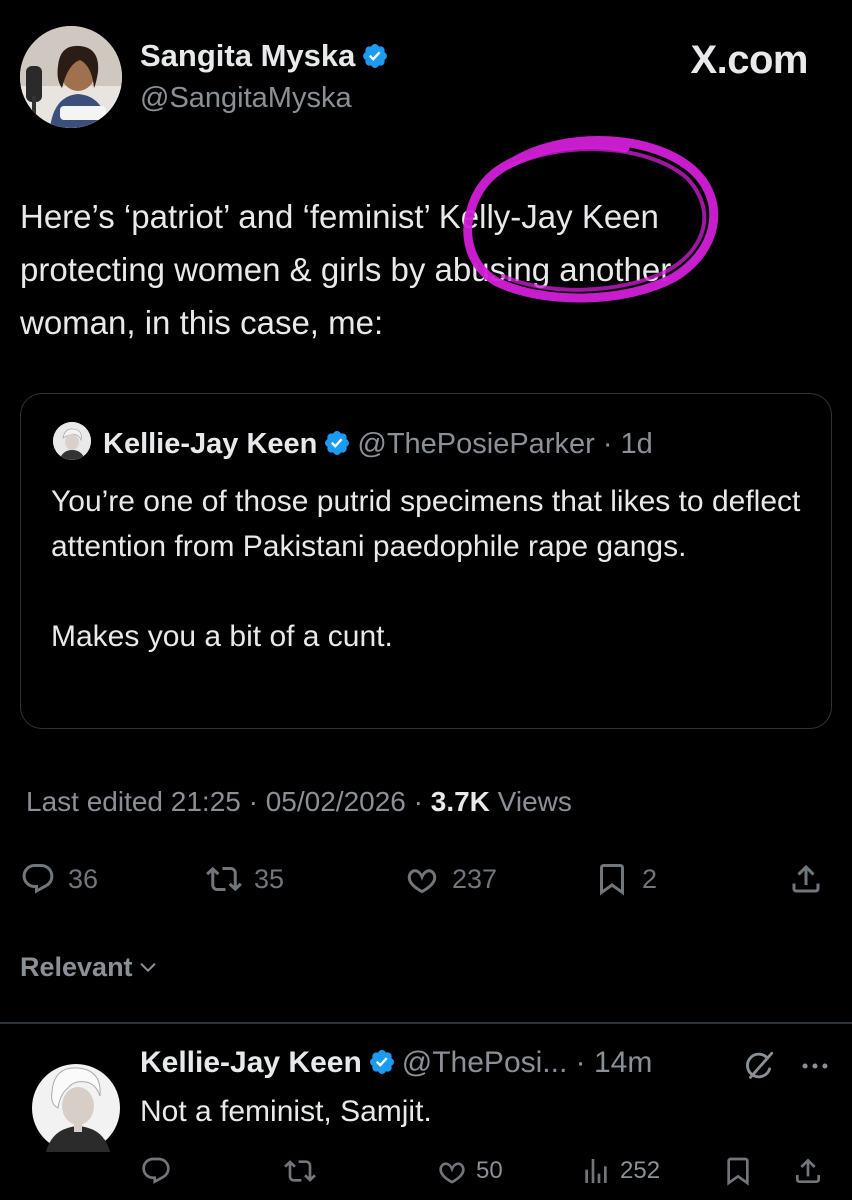 The width and height of the screenshot is (852, 1200). What do you see at coordinates (222, 636) in the screenshot?
I see `quote-paragraph: Makes you a bit of a cunt.` at bounding box center [222, 636].